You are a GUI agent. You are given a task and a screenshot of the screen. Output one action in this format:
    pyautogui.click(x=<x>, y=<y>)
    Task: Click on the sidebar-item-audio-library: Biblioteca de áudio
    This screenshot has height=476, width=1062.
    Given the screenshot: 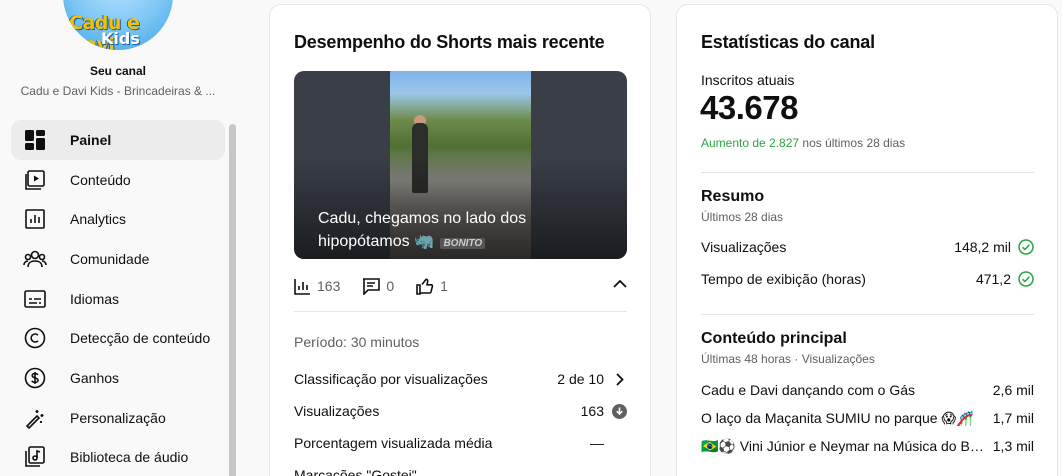 What is the action you would take?
    pyautogui.click(x=118, y=457)
    